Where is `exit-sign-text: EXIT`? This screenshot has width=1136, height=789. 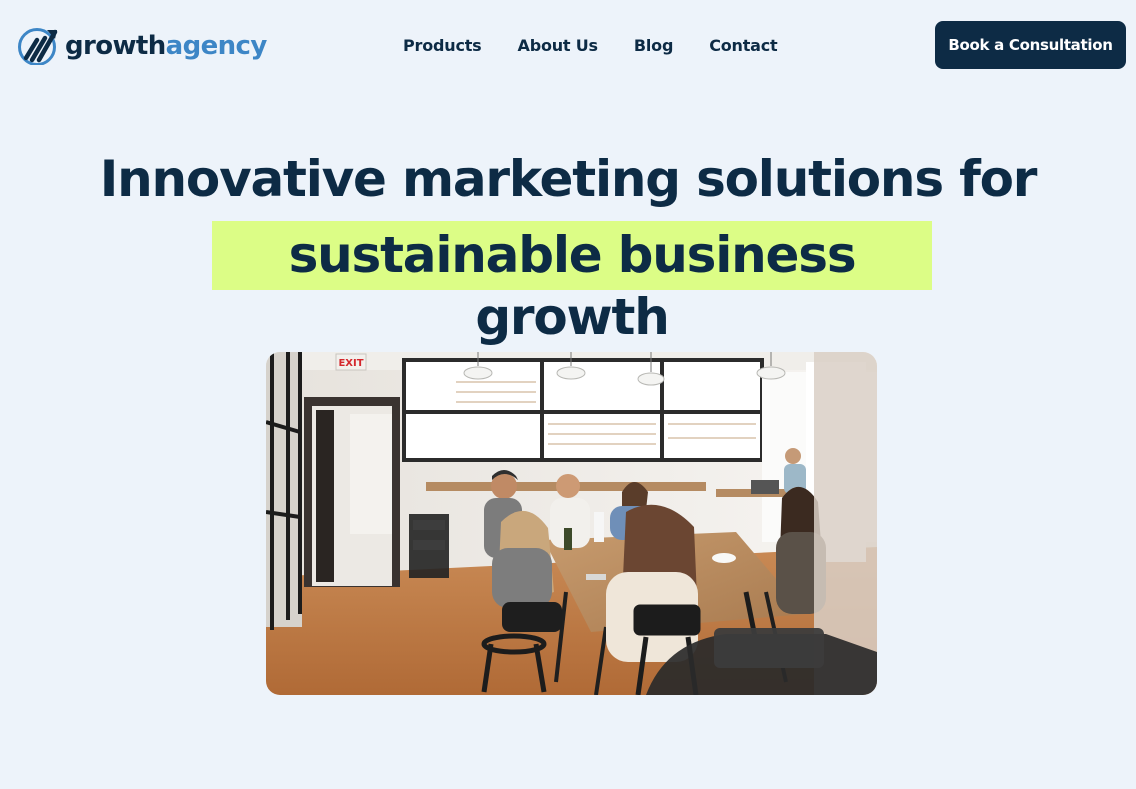 exit-sign-text: EXIT is located at coordinates (350, 363).